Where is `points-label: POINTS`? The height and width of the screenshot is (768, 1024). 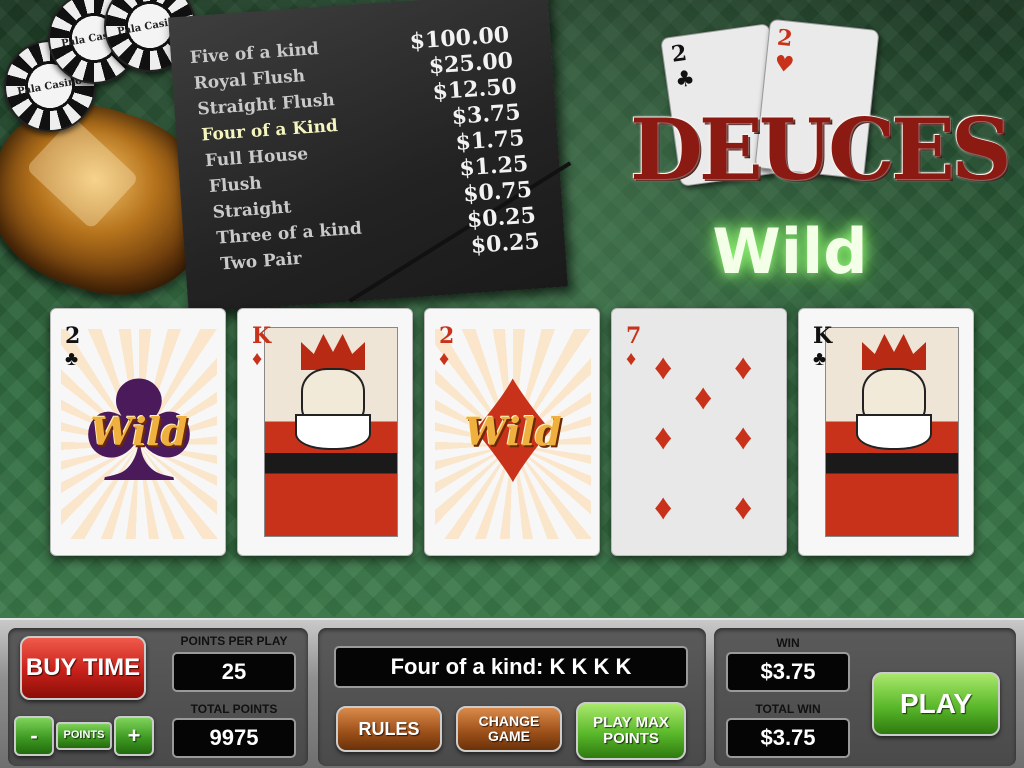
points-label: POINTS is located at coordinates (84, 736).